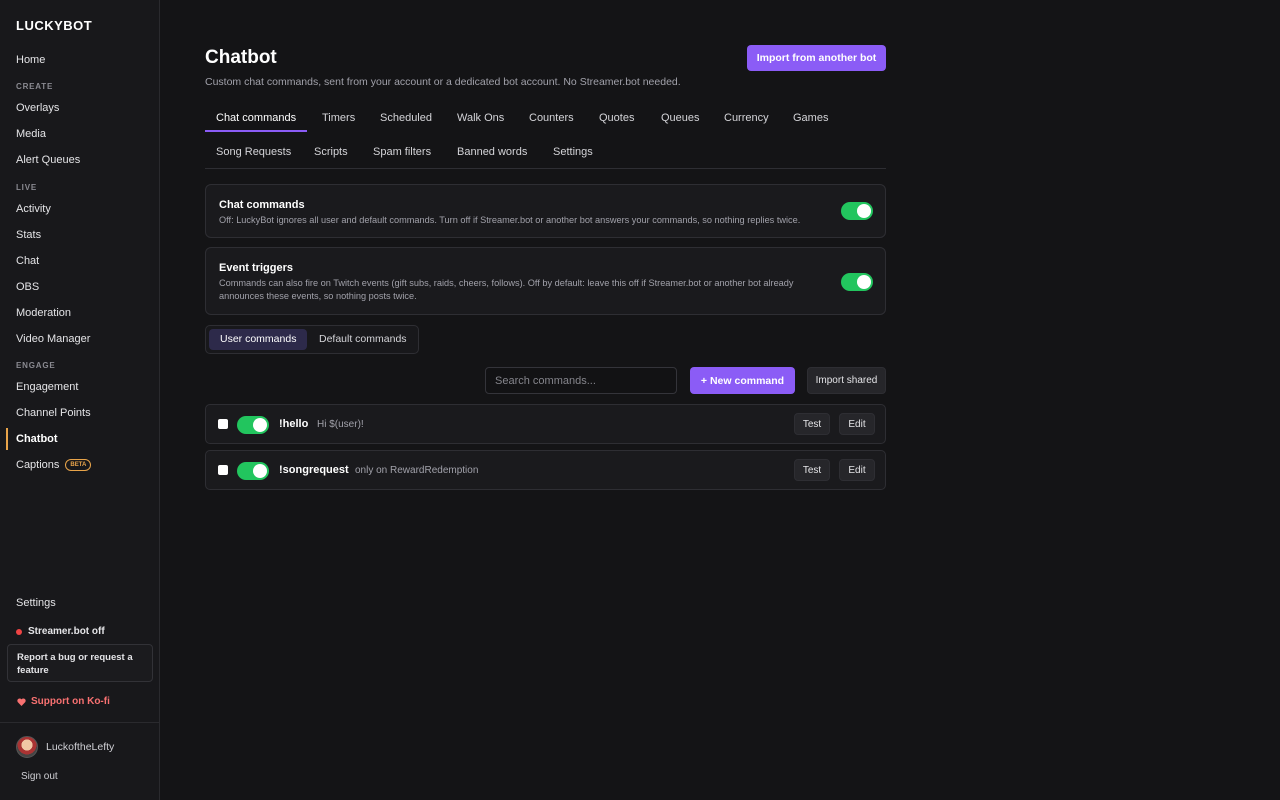 The image size is (1280, 800). What do you see at coordinates (680, 118) in the screenshot?
I see `tab-queues: Queues` at bounding box center [680, 118].